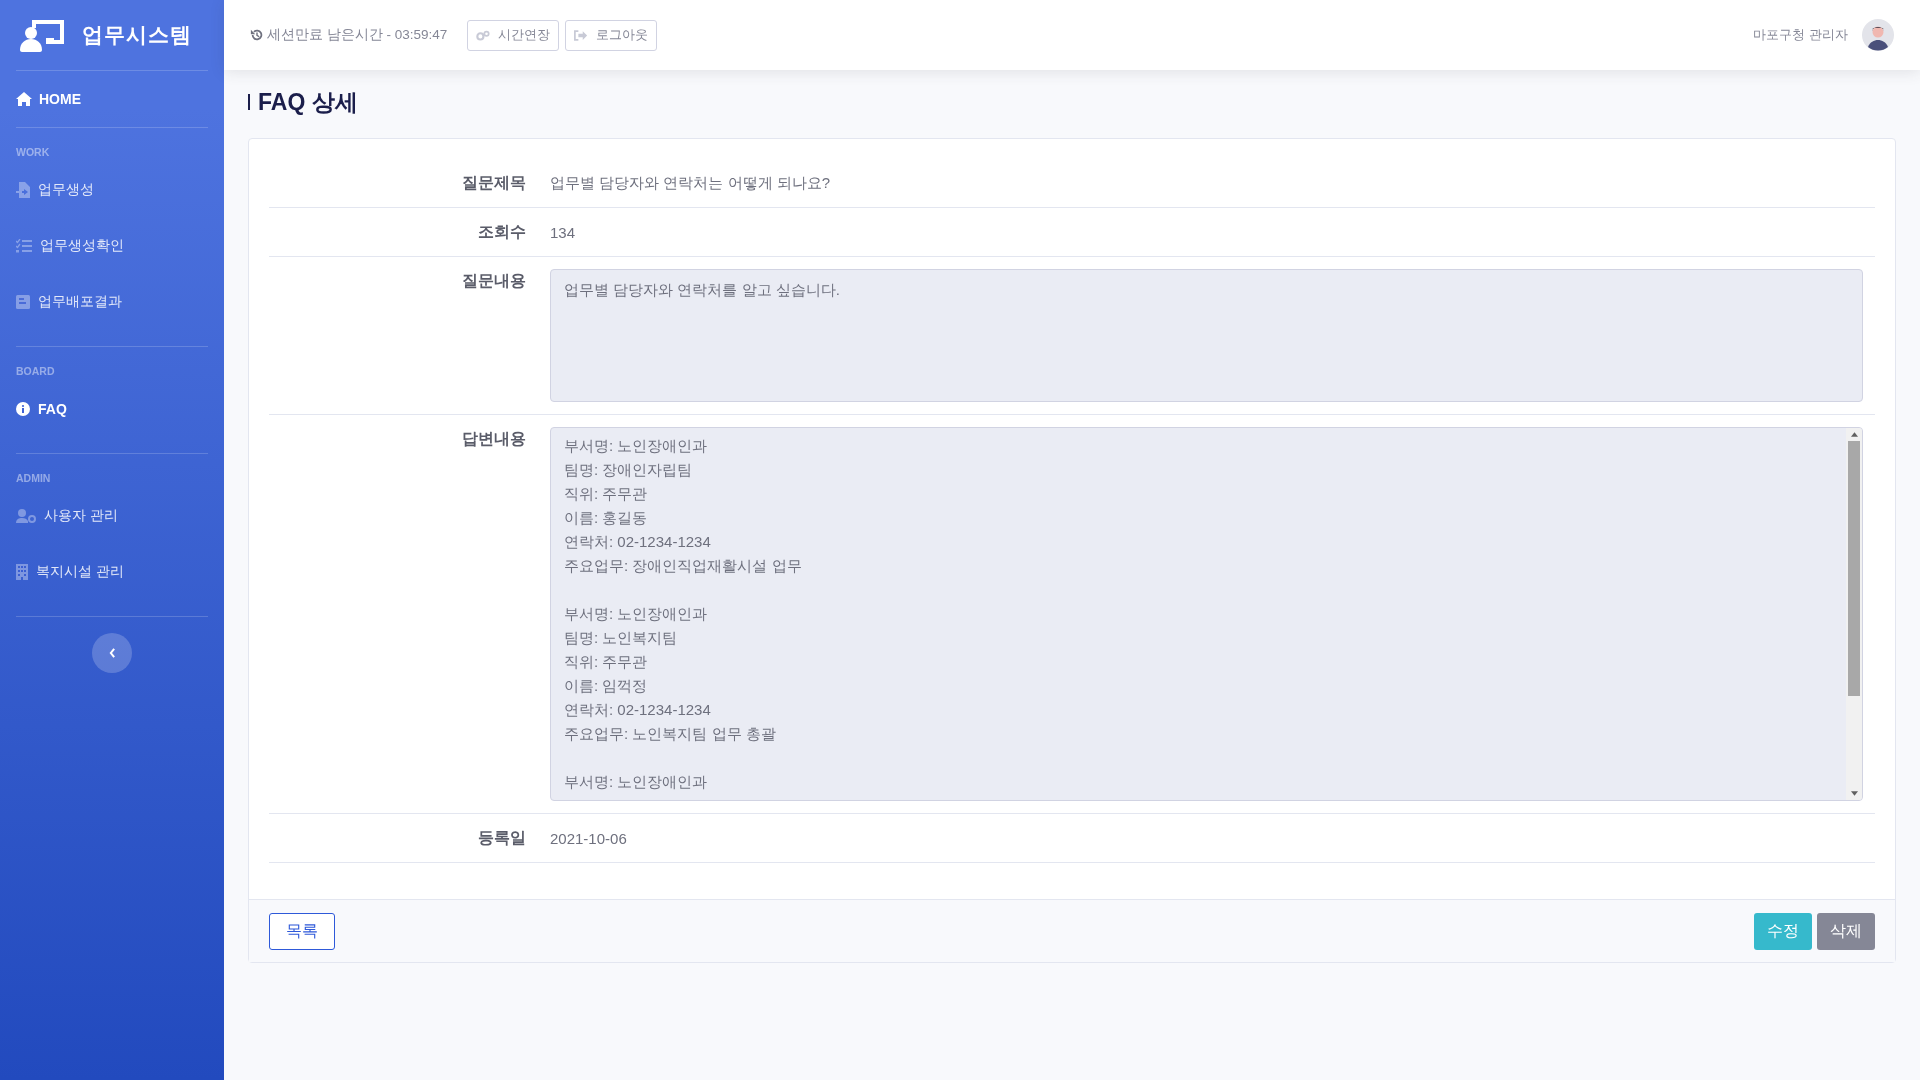  What do you see at coordinates (23, 409) in the screenshot?
I see `info-icon` at bounding box center [23, 409].